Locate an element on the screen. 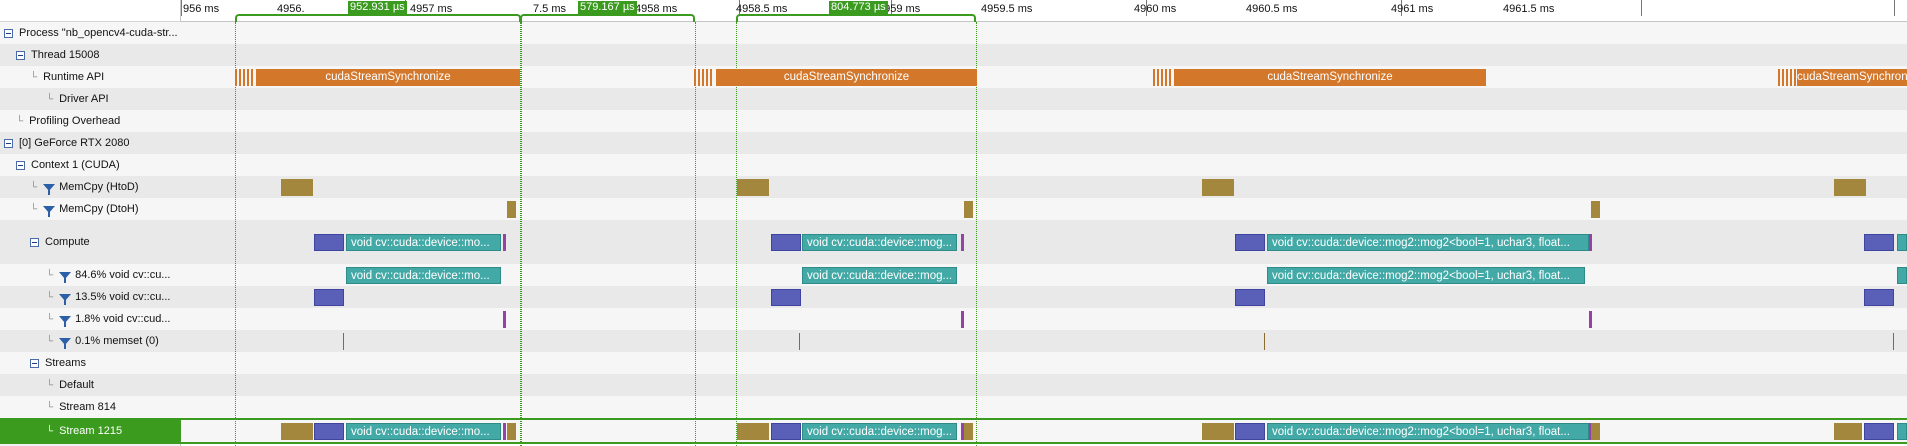 The width and height of the screenshot is (1907, 446). selection-duration-label: 804.773 µs is located at coordinates (858, 7).